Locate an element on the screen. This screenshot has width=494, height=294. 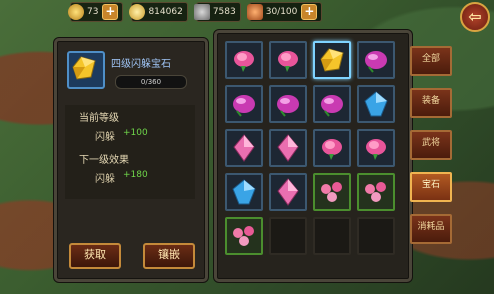
add-gold-button: + is located at coordinates (110, 12).